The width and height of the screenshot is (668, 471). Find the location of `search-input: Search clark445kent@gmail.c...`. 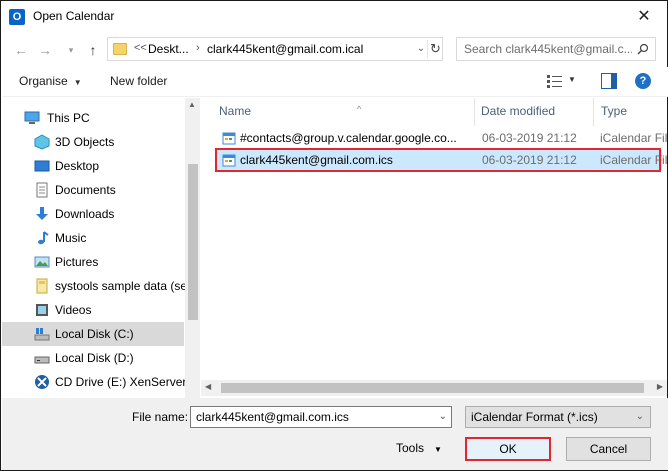

search-input: Search clark445kent@gmail.c... is located at coordinates (556, 49).